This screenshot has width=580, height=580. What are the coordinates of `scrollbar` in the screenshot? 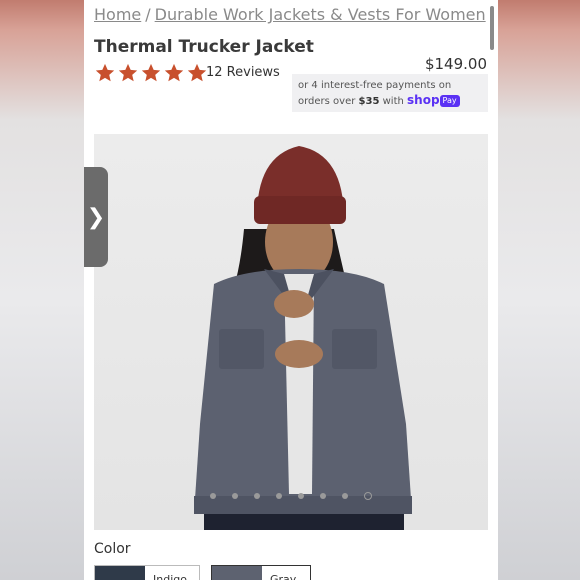 It's located at (492, 28).